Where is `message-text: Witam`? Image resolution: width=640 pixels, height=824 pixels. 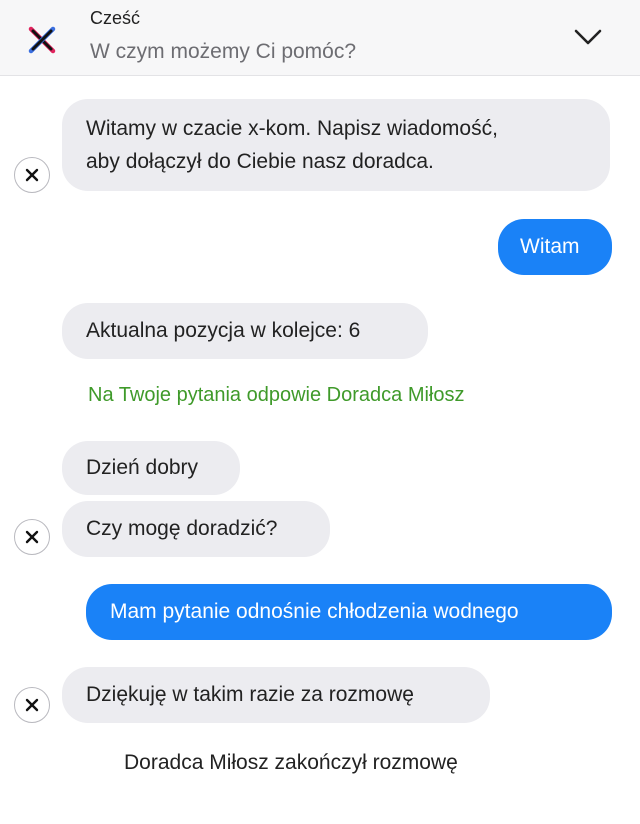 message-text: Witam is located at coordinates (550, 246).